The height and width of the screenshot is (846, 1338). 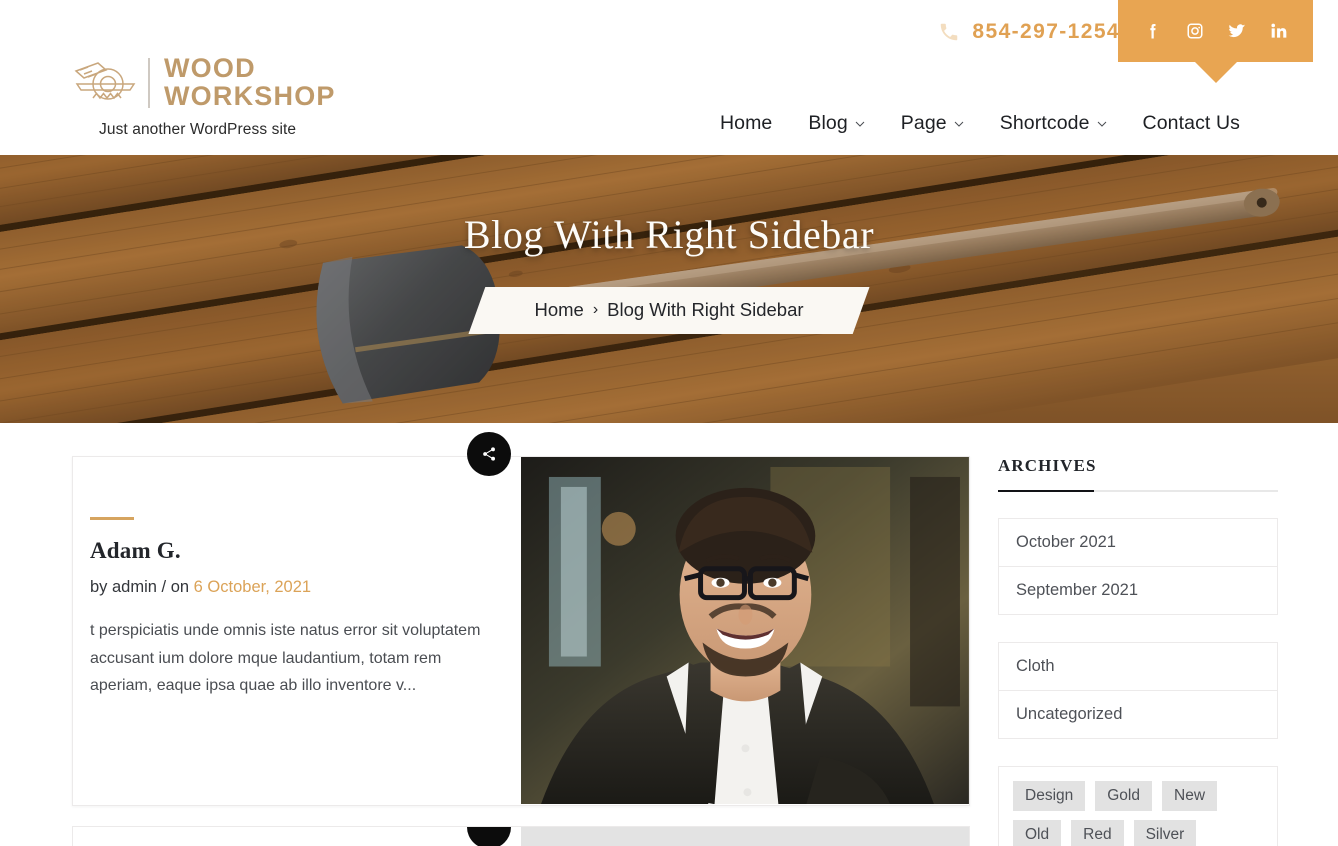 I want to click on share-button, so click(x=489, y=454).